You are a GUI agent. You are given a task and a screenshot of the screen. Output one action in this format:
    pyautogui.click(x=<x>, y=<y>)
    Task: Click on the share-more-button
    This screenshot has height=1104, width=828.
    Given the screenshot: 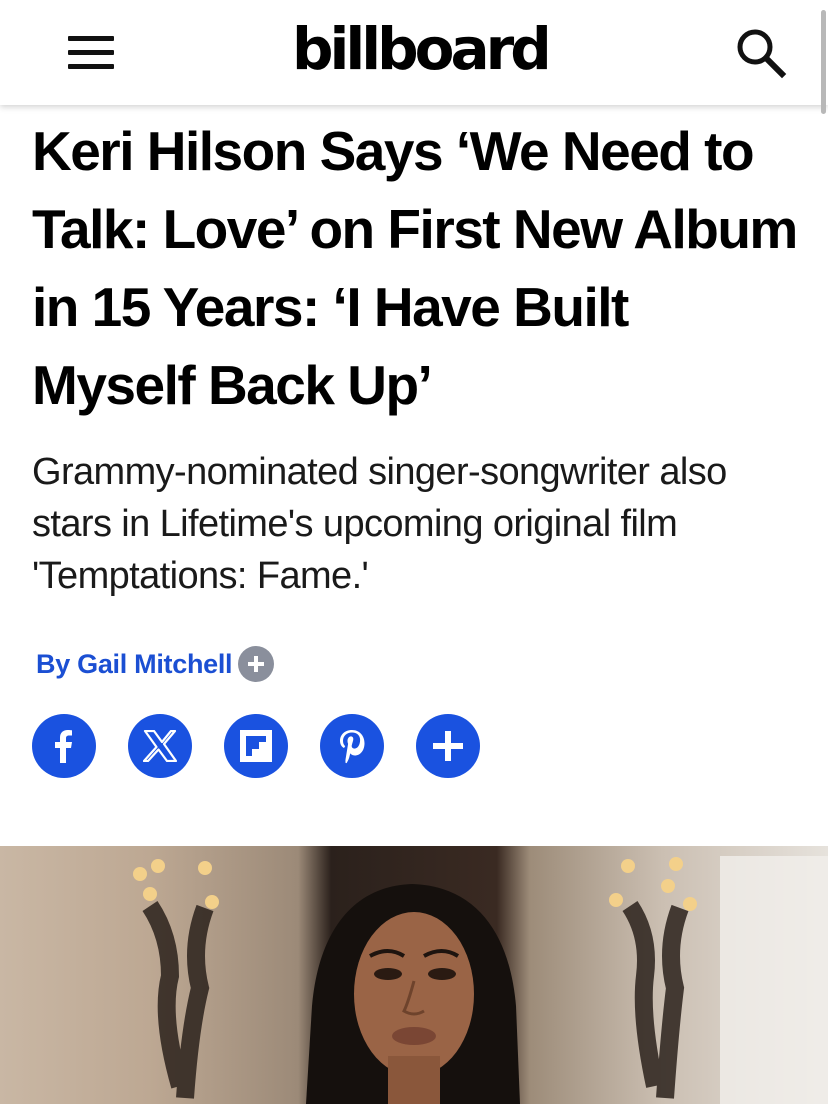 What is the action you would take?
    pyautogui.click(x=448, y=746)
    